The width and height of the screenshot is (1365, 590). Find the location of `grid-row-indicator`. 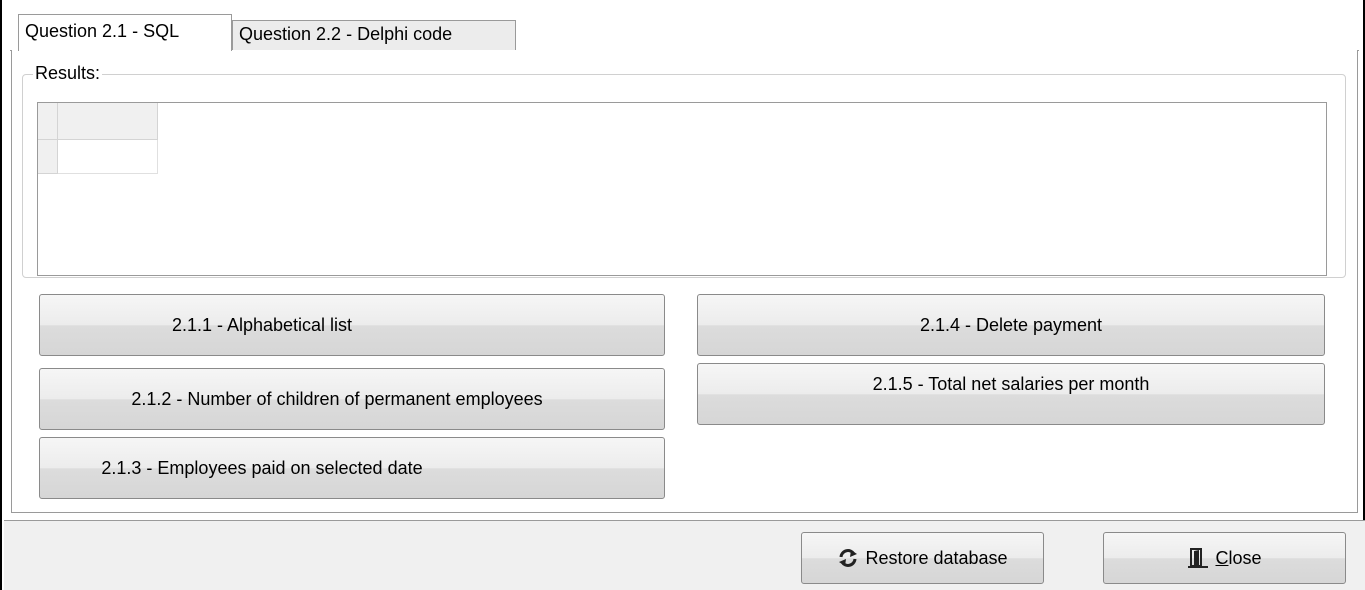

grid-row-indicator is located at coordinates (48, 157).